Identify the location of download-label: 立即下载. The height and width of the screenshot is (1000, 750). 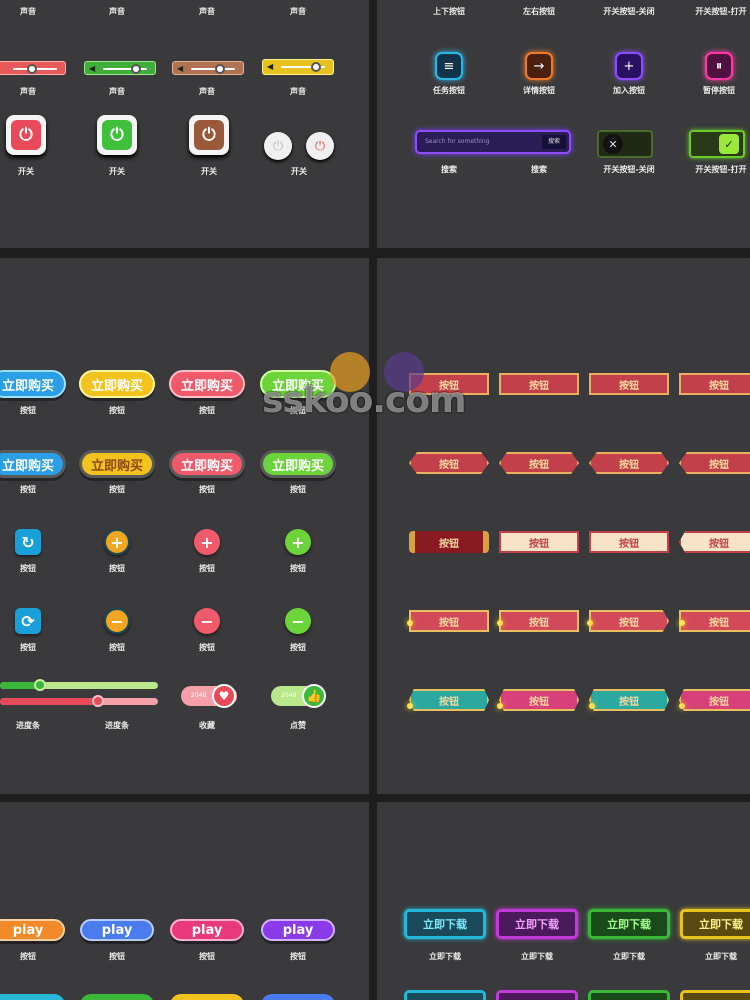
(629, 956).